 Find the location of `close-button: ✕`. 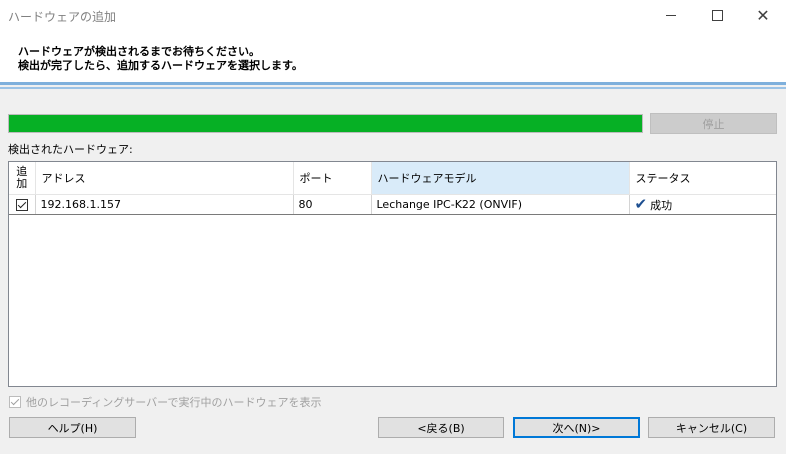

close-button: ✕ is located at coordinates (763, 15).